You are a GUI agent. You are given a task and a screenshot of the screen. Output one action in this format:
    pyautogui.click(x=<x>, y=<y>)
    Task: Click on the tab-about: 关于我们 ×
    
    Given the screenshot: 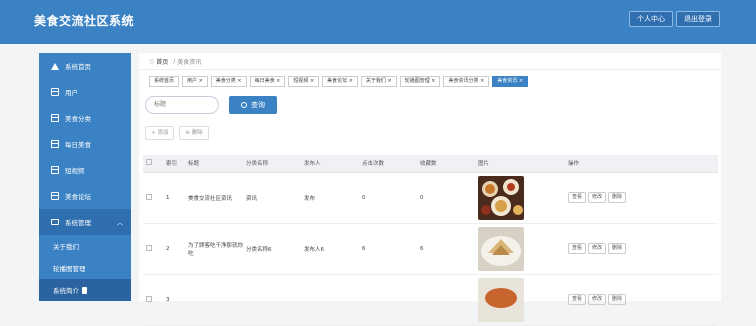 What is the action you would take?
    pyautogui.click(x=378, y=81)
    